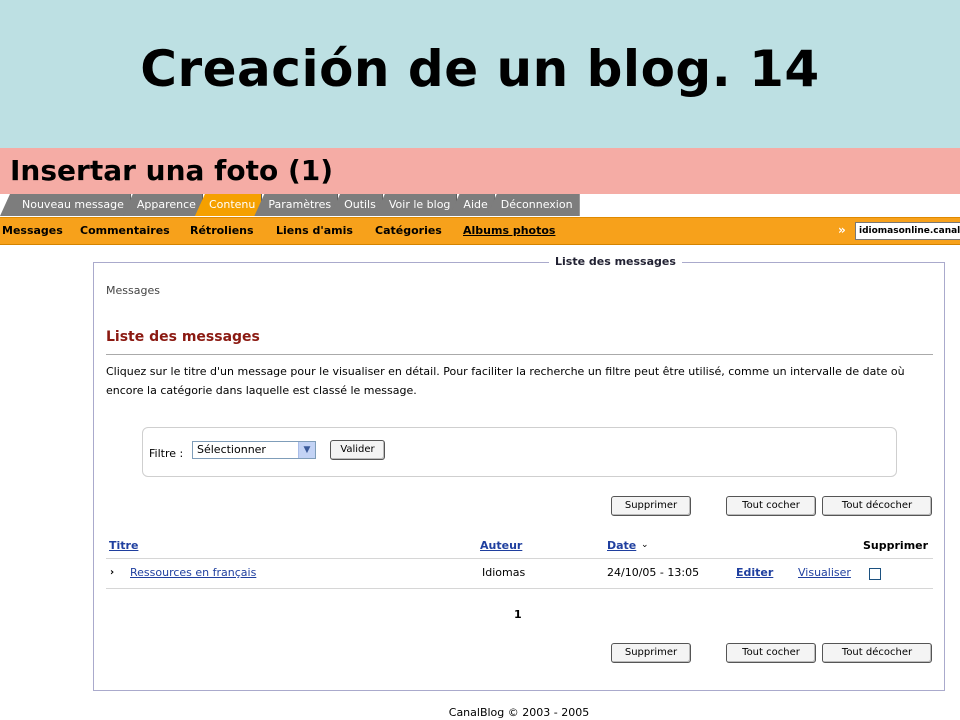 This screenshot has width=960, height=720. Describe the element at coordinates (228, 205) in the screenshot. I see `tab-contenu: Contenu` at that location.